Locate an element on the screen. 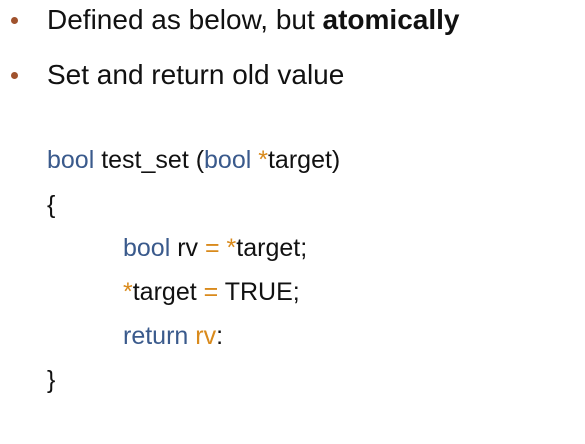 The width and height of the screenshot is (585, 444). code-text: target) is located at coordinates (304, 160).